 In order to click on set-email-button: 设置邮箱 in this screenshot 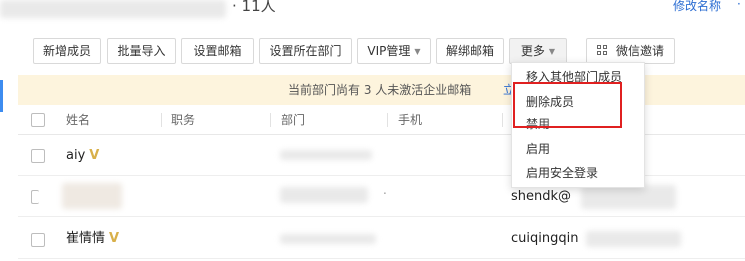, I will do `click(217, 51)`.